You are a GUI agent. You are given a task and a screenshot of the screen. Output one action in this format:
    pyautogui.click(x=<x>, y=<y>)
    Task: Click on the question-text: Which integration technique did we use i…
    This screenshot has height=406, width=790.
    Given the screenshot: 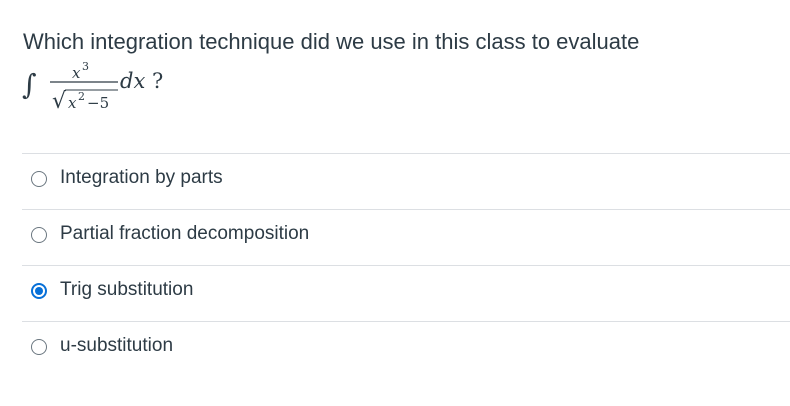 What is the action you would take?
    pyautogui.click(x=331, y=41)
    